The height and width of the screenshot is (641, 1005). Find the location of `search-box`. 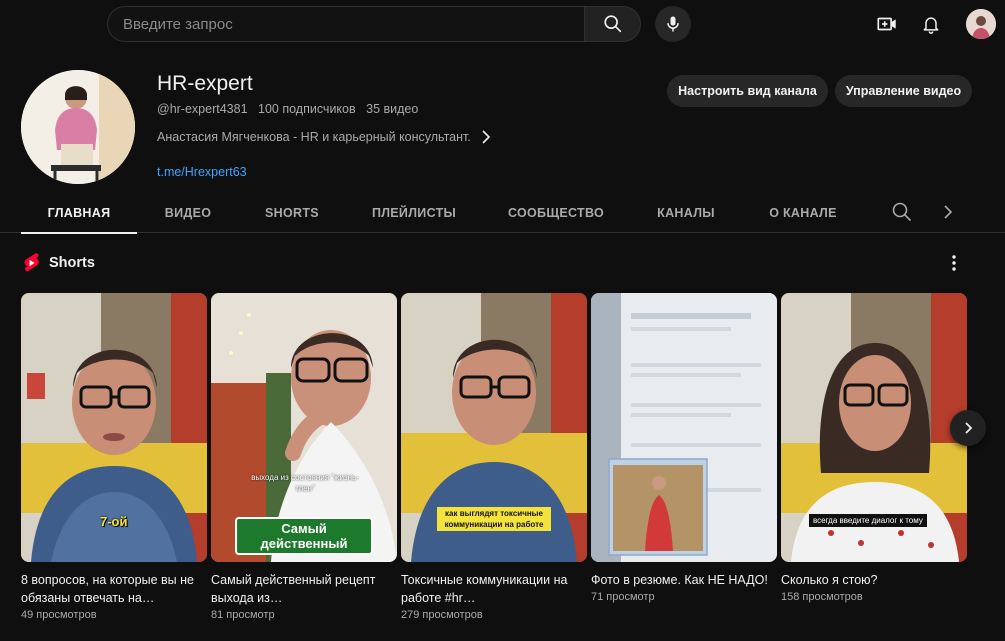

search-box is located at coordinates (345, 24).